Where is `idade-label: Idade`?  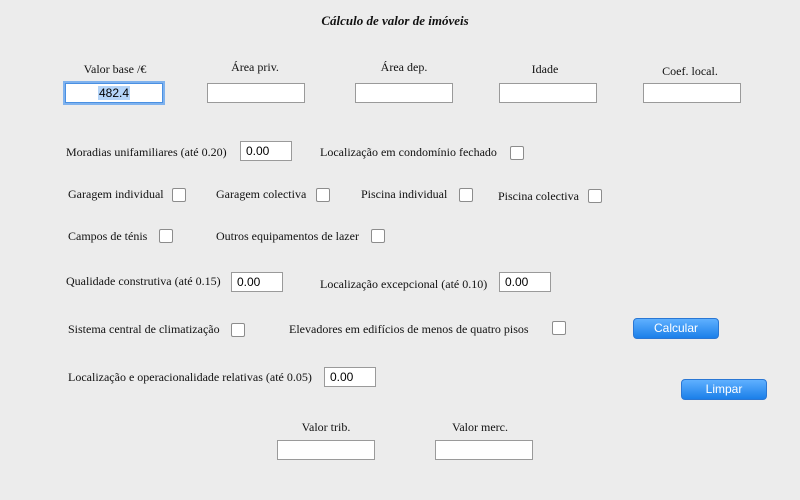 idade-label: Idade is located at coordinates (545, 69).